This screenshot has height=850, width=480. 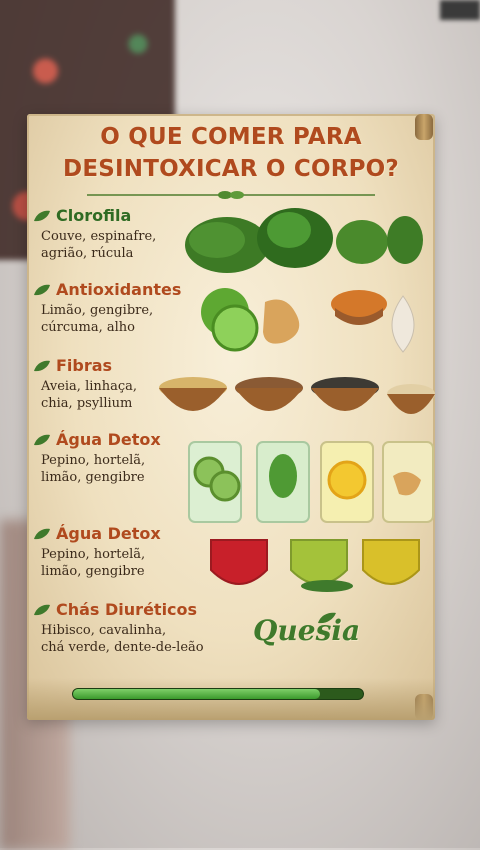 What do you see at coordinates (311, 482) in the screenshot?
I see `detox-water-glasses-illustration` at bounding box center [311, 482].